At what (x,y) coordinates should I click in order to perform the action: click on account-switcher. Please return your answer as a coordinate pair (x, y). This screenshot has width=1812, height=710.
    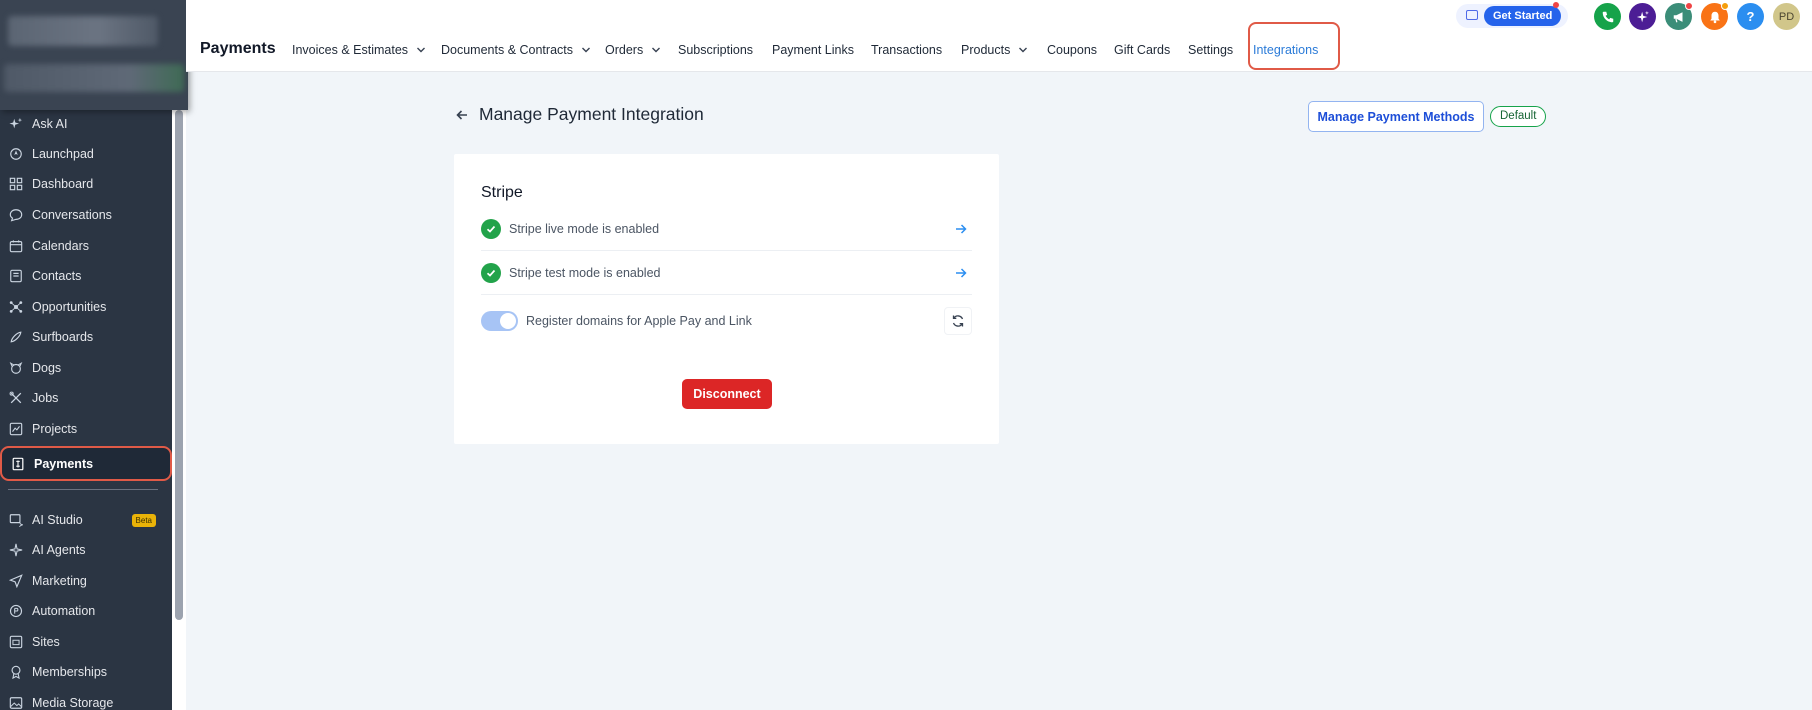
    Looking at the image, I should click on (94, 55).